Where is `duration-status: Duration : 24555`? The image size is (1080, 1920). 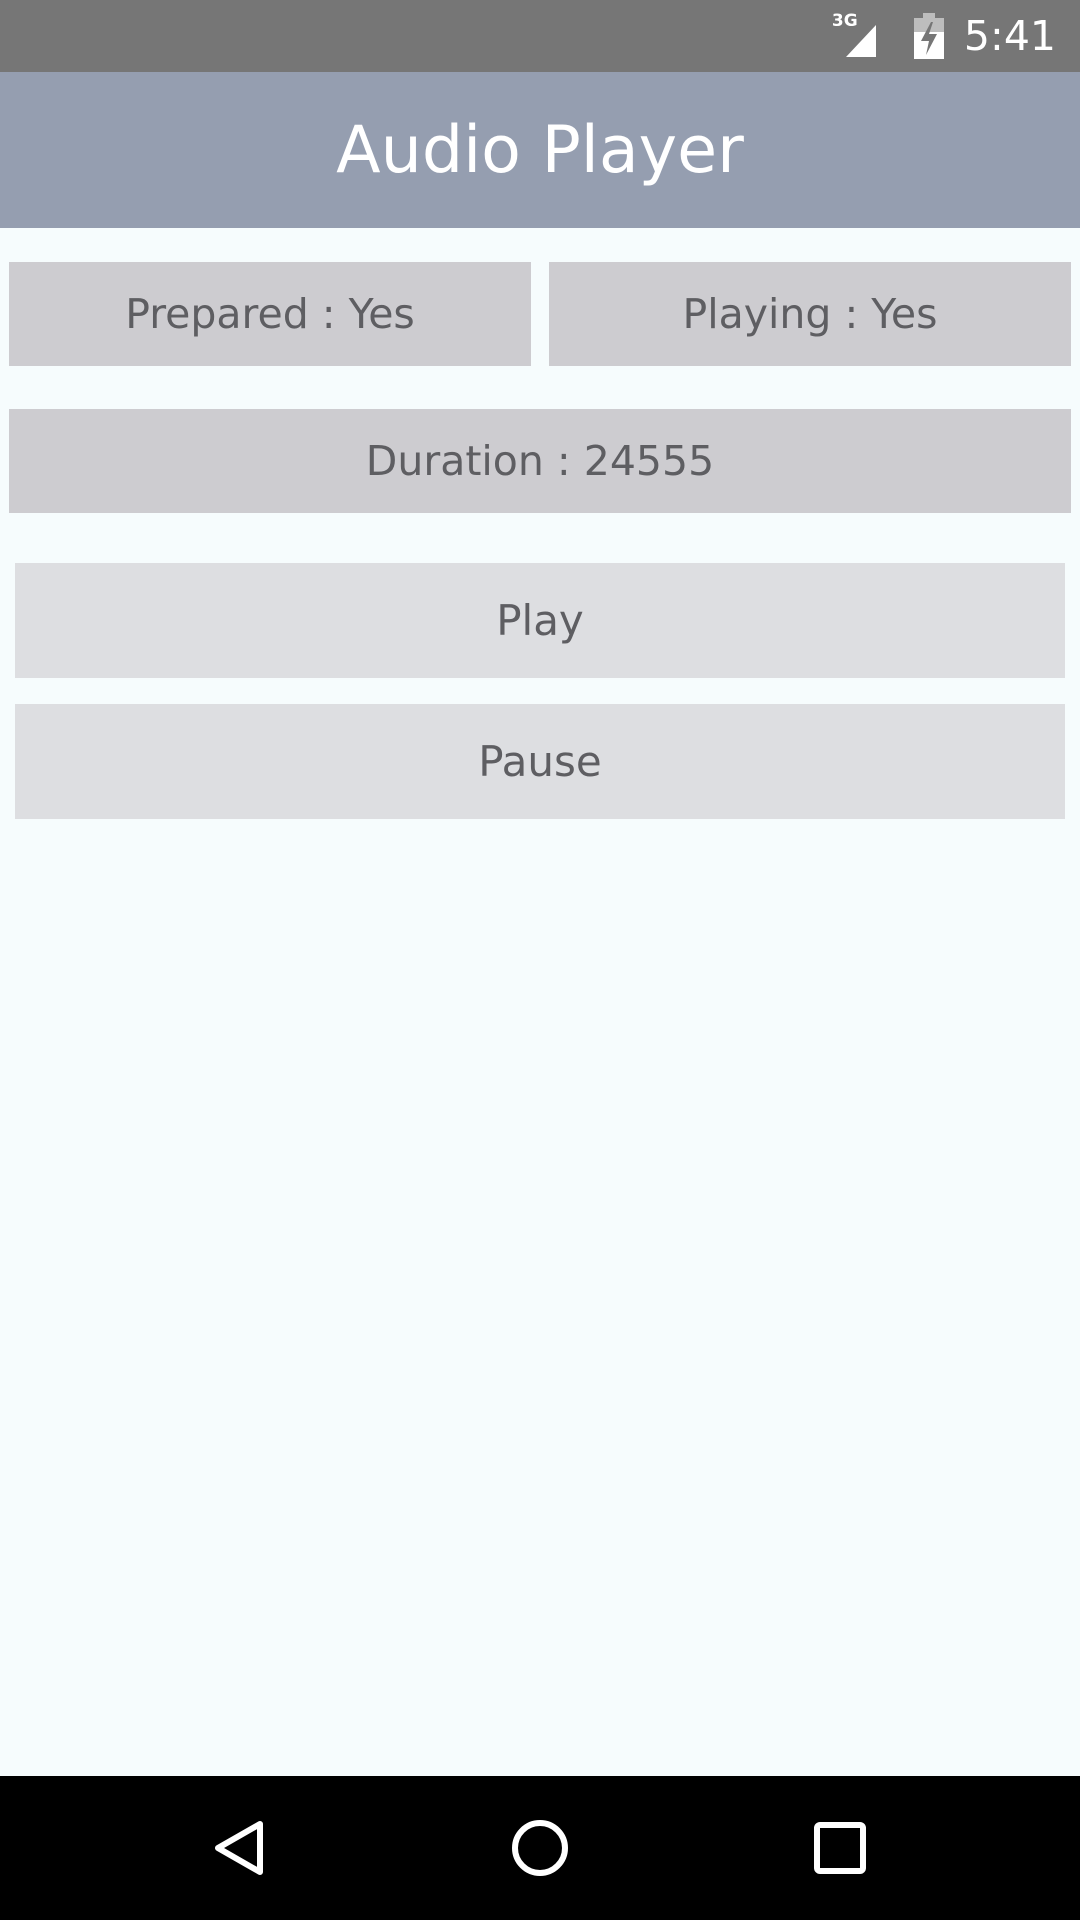
duration-status: Duration : 24555 is located at coordinates (540, 461).